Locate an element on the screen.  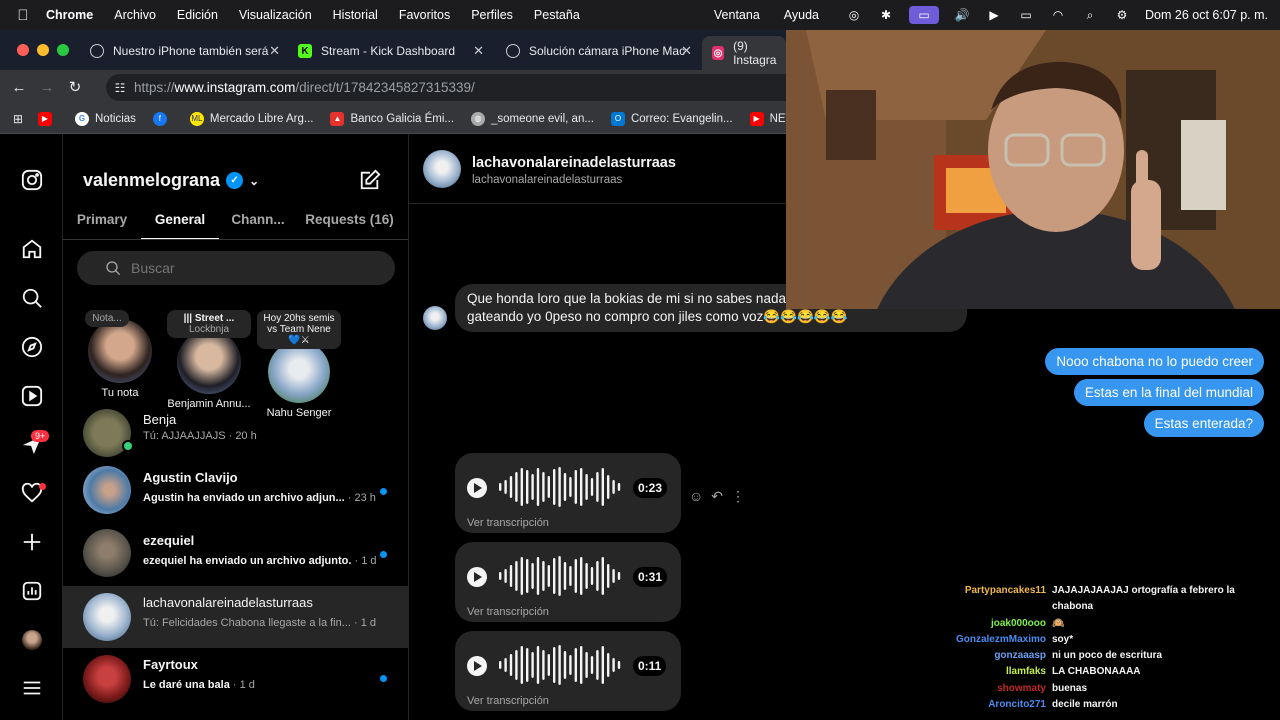
reply-icon: ↶ is located at coordinates (717, 496).